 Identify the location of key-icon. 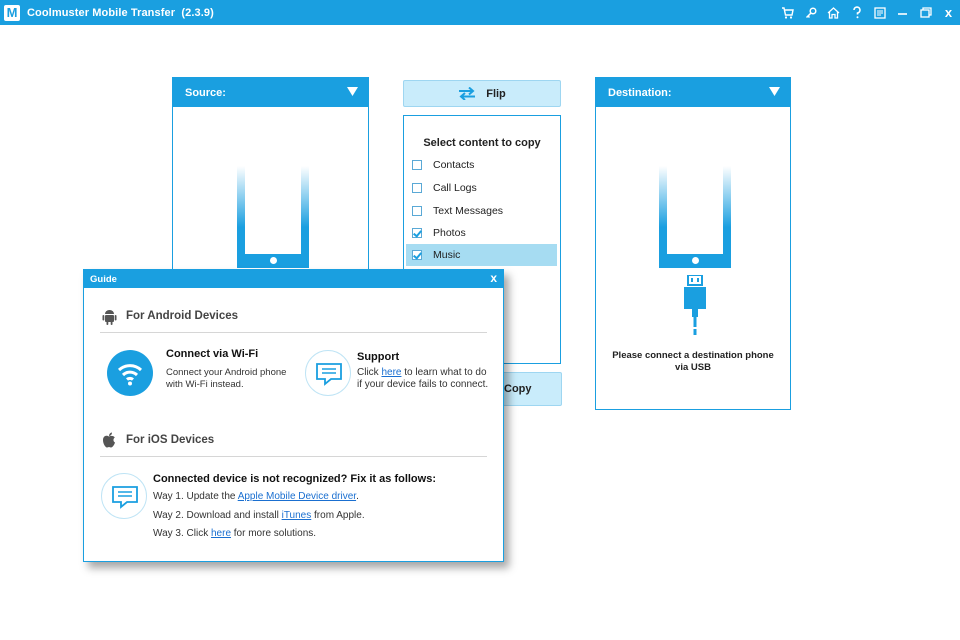
(810, 12).